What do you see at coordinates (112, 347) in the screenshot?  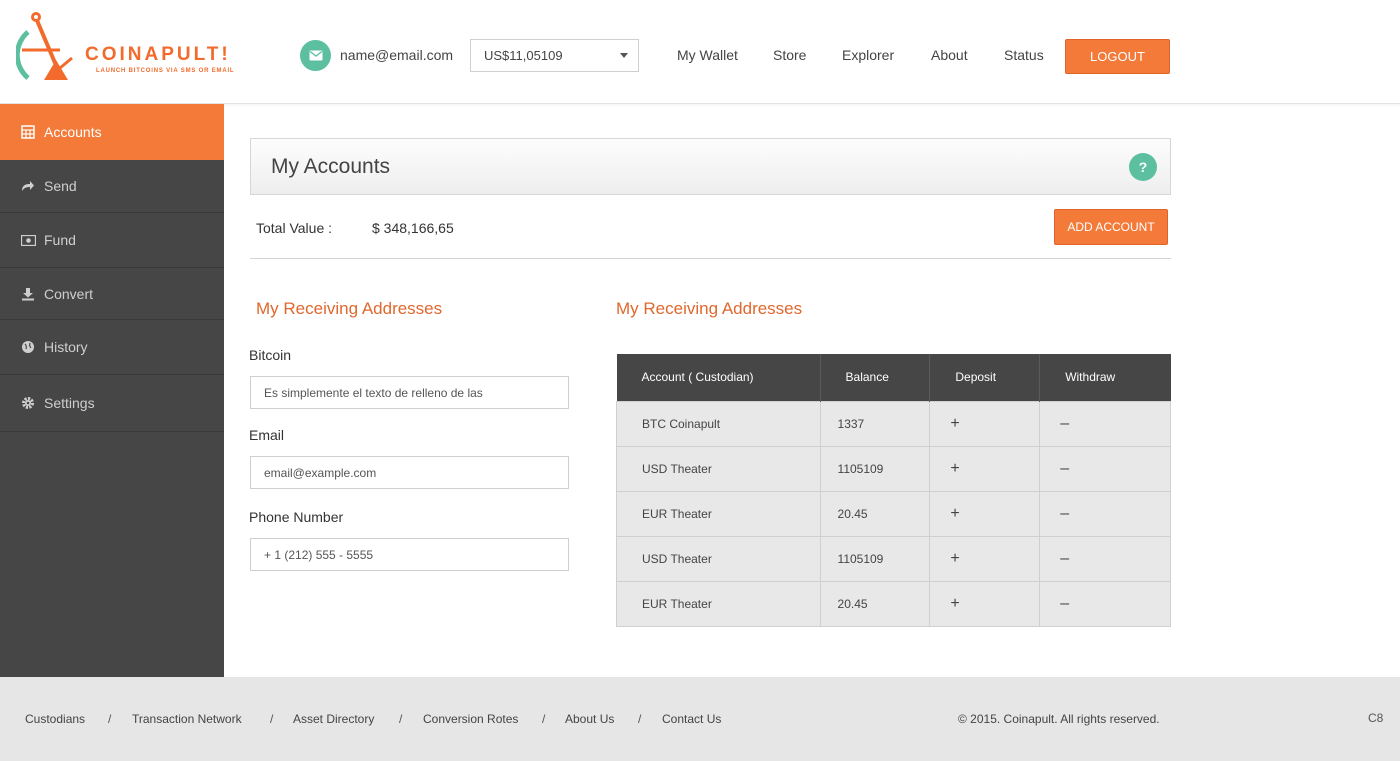 I see `sidebar-item-history: History` at bounding box center [112, 347].